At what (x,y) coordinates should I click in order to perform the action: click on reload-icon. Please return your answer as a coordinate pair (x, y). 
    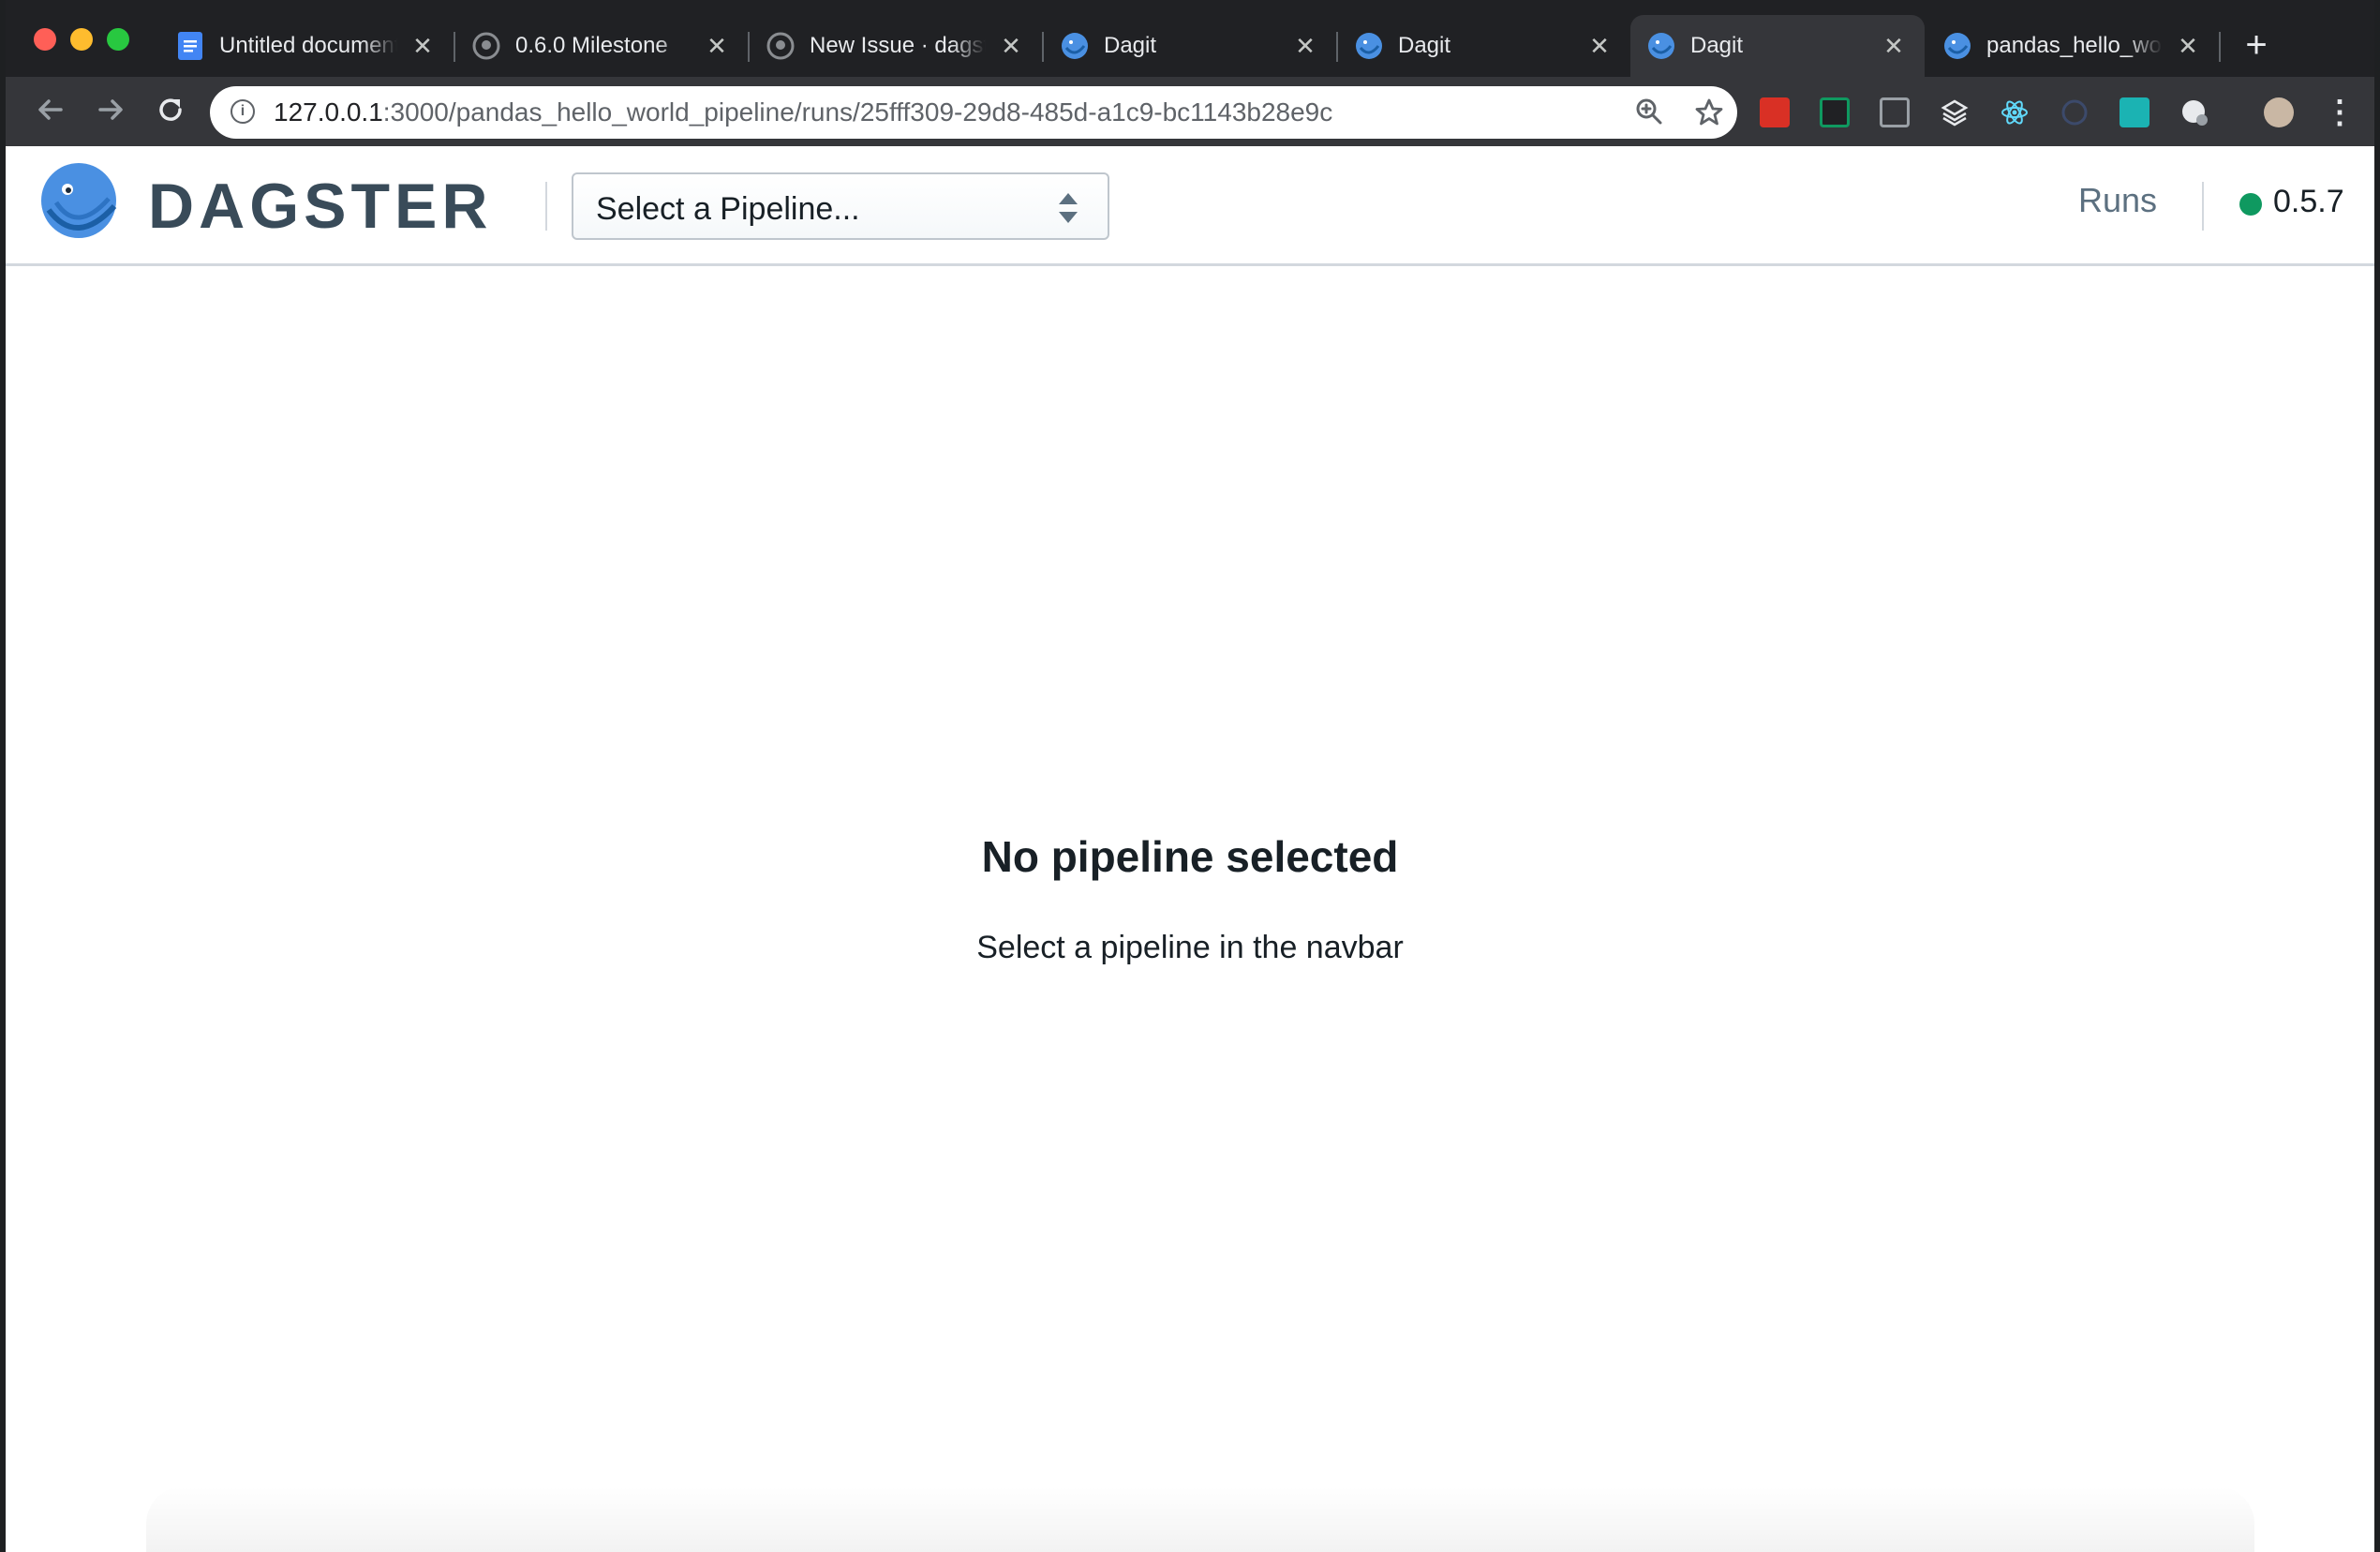
    Looking at the image, I should click on (170, 112).